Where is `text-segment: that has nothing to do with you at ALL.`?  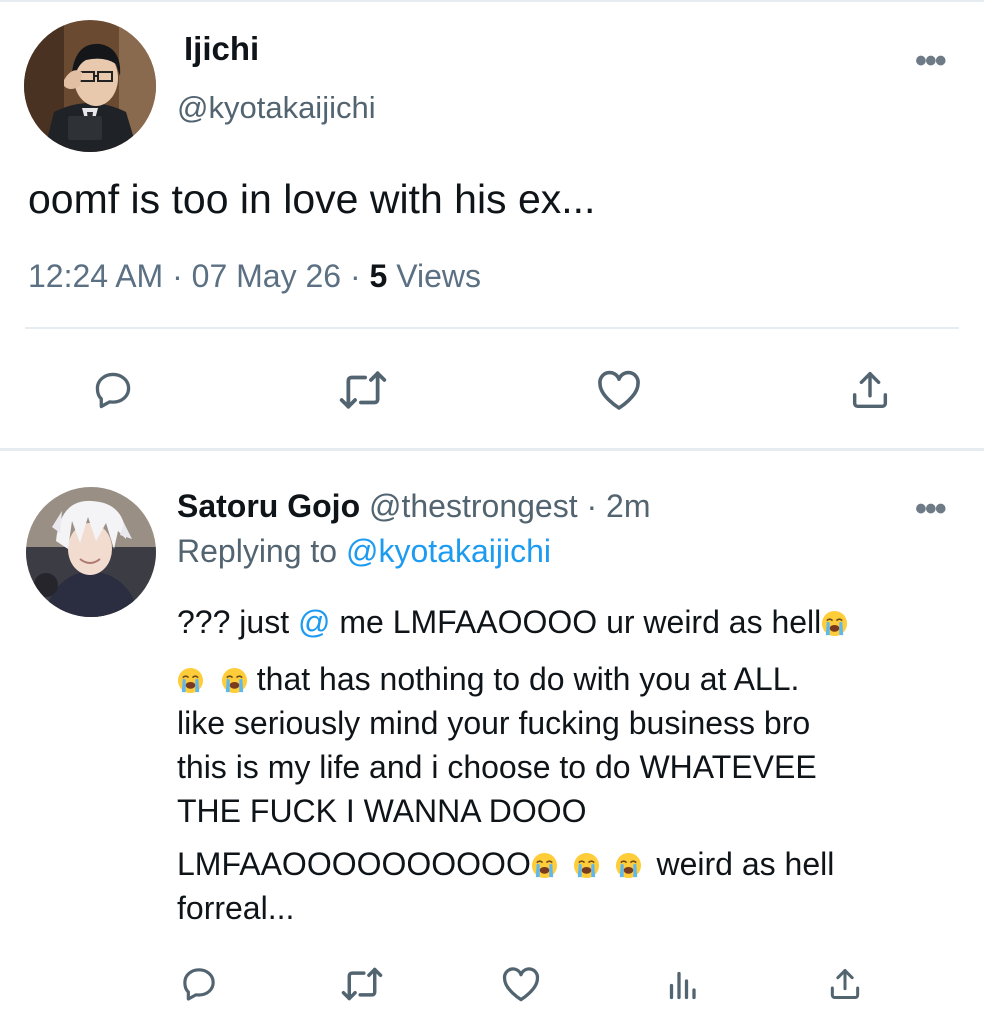 text-segment: that has nothing to do with you at ALL. is located at coordinates (523, 679).